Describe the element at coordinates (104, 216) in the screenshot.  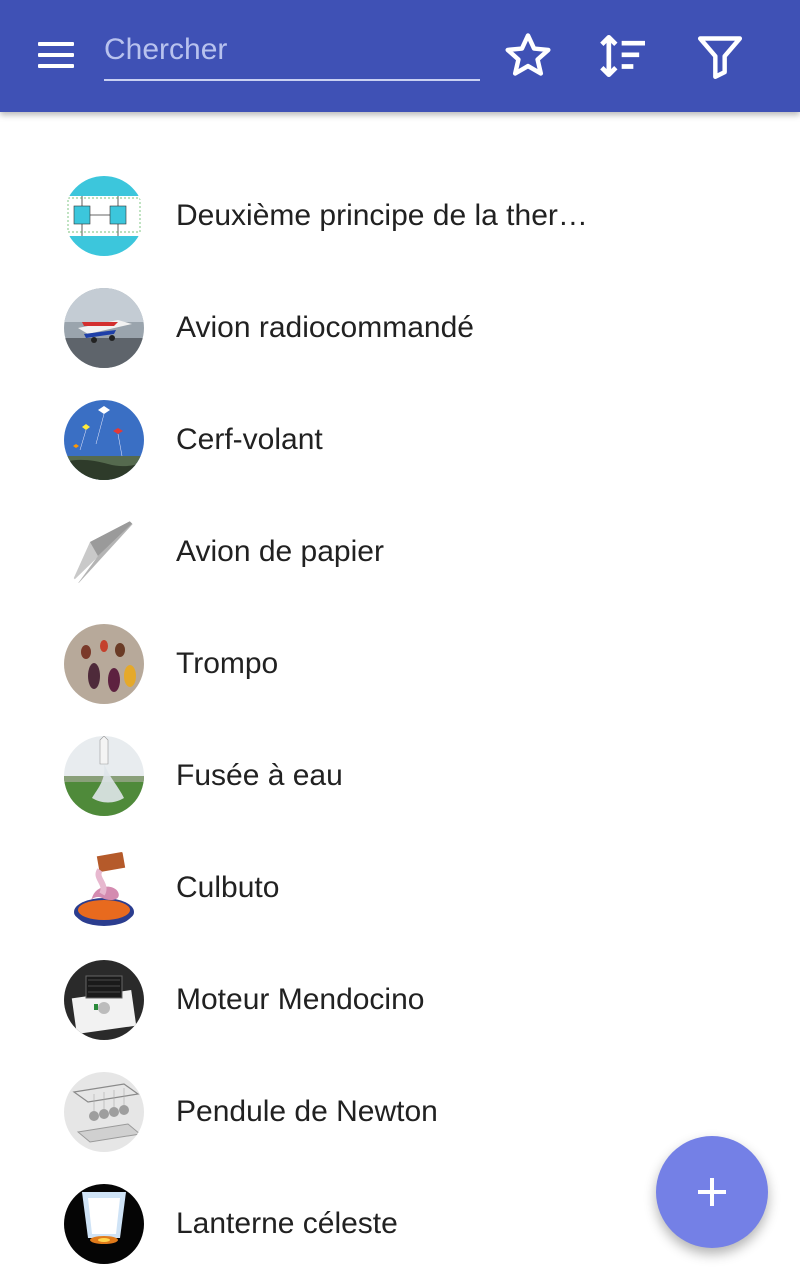
I see `thermodynamics-diagram-thumbnail` at that location.